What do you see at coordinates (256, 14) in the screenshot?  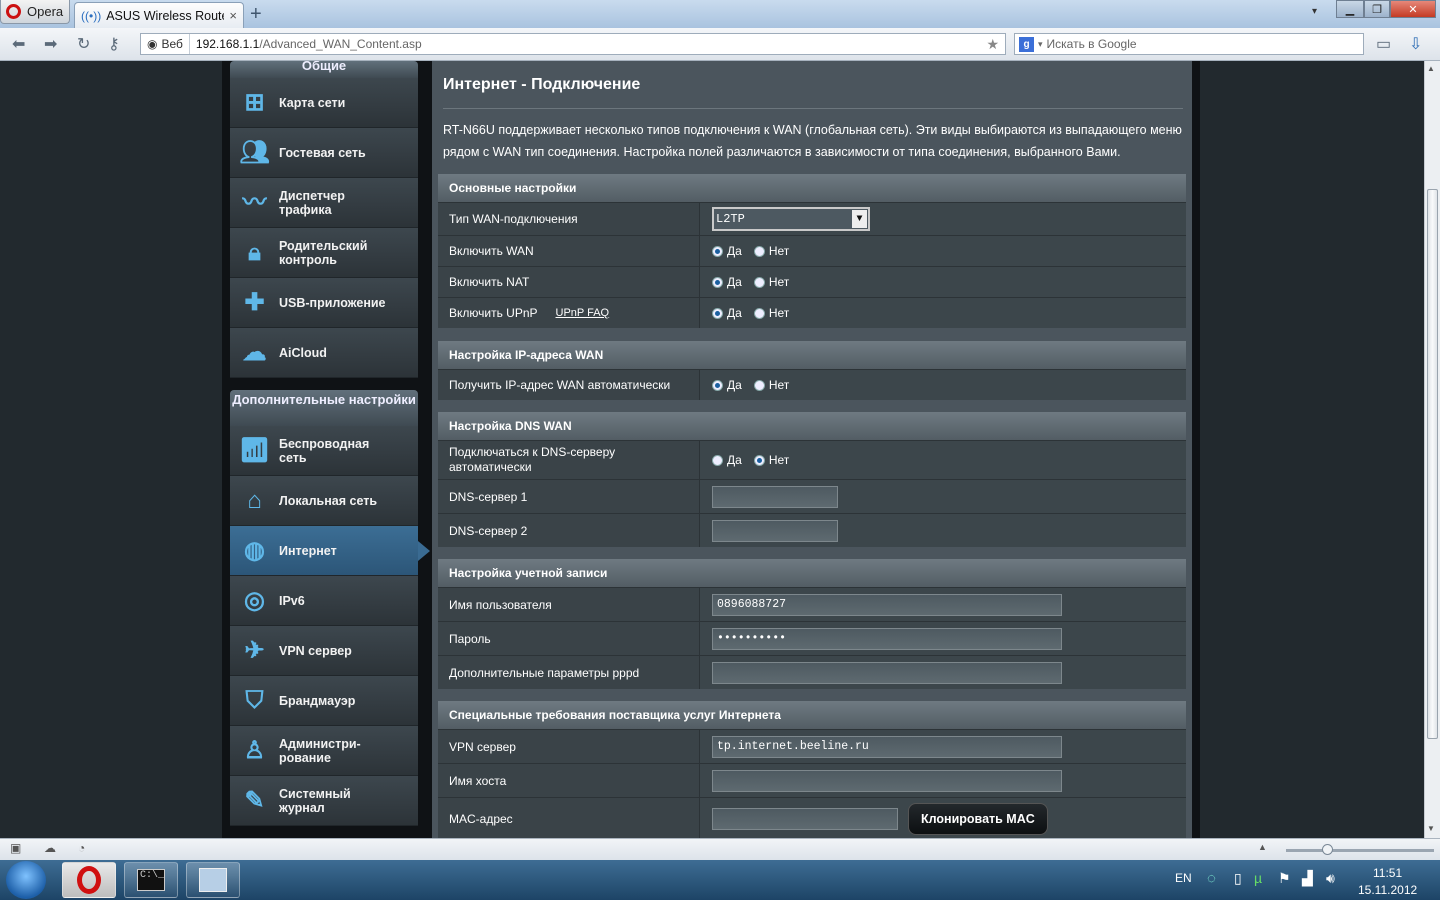 I see `new-tab-button: +` at bounding box center [256, 14].